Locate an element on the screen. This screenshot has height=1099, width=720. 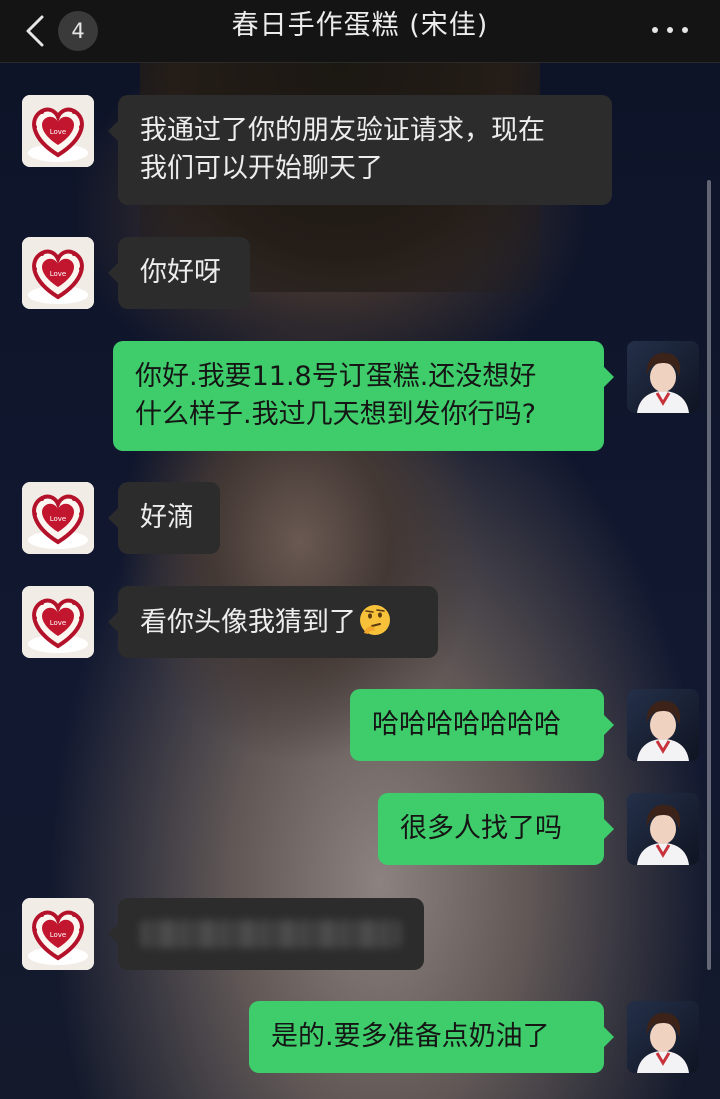
message-text-line: 什么样子.我过几天想到发你行吗? is located at coordinates (335, 414).